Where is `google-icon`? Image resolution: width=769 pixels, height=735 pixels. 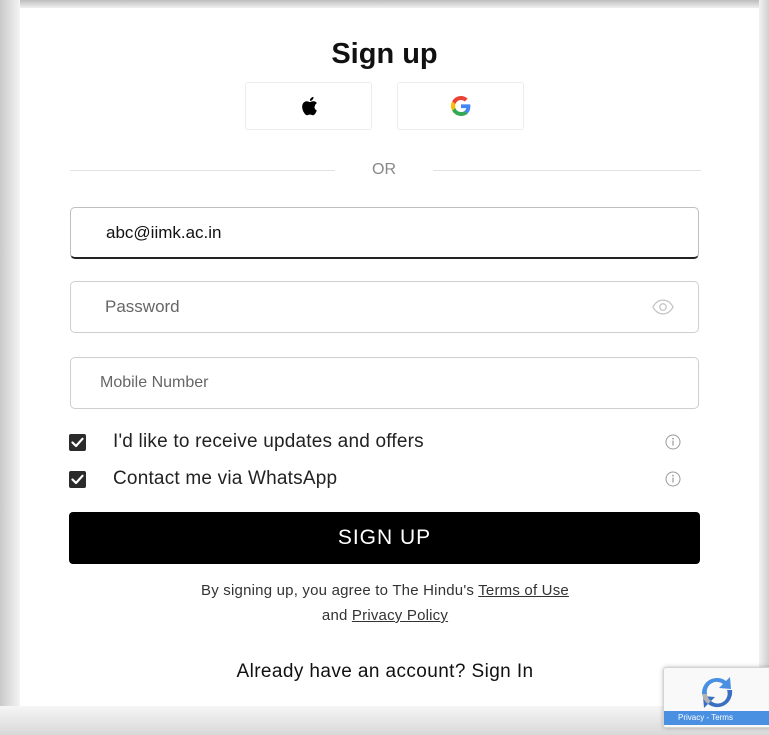
google-icon is located at coordinates (460, 106).